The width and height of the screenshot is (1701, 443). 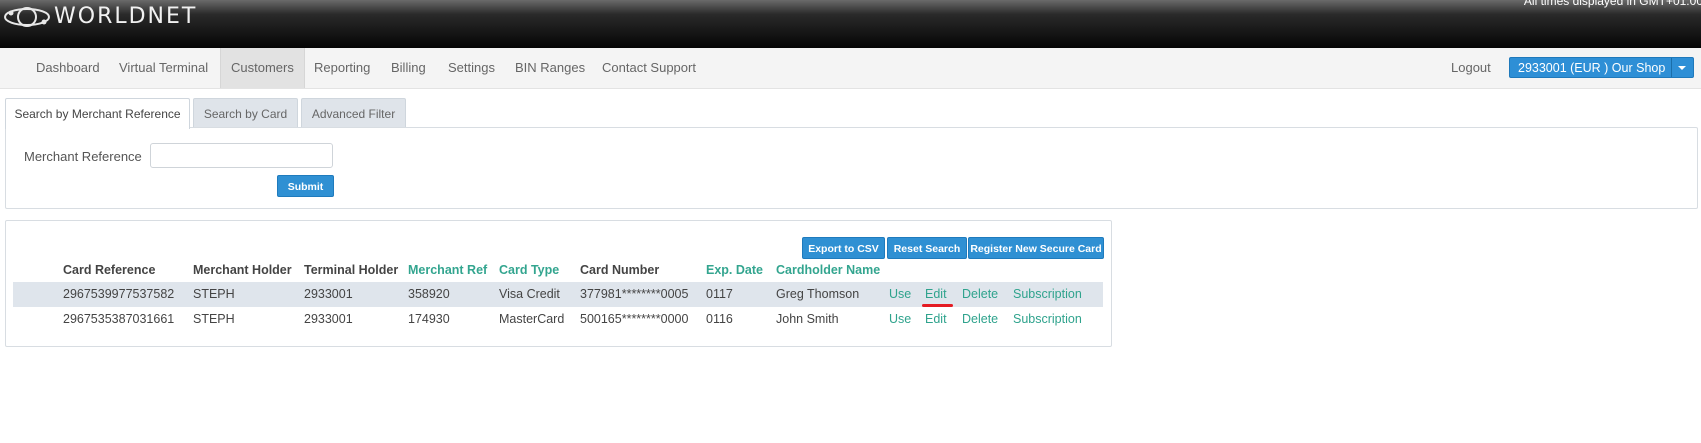 What do you see at coordinates (471, 68) in the screenshot?
I see `nav-settings: Settings` at bounding box center [471, 68].